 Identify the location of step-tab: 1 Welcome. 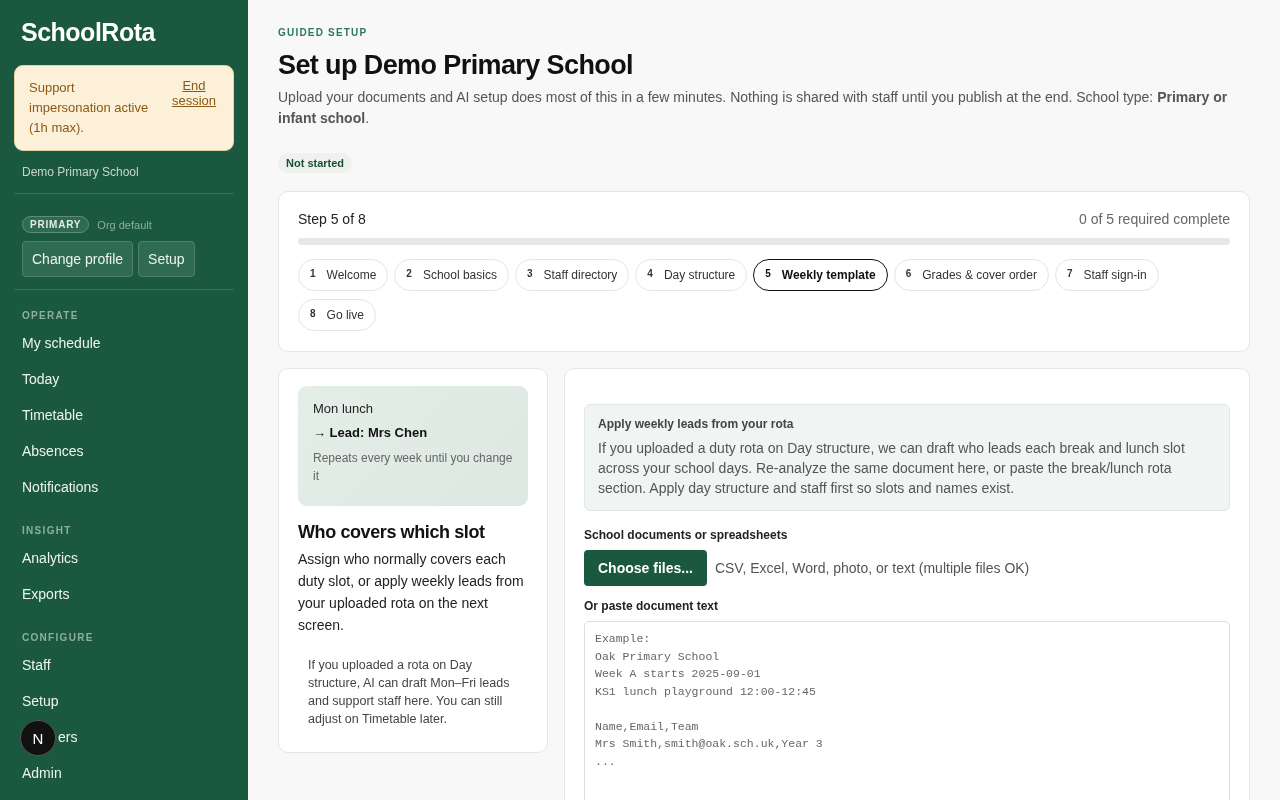
(343, 275).